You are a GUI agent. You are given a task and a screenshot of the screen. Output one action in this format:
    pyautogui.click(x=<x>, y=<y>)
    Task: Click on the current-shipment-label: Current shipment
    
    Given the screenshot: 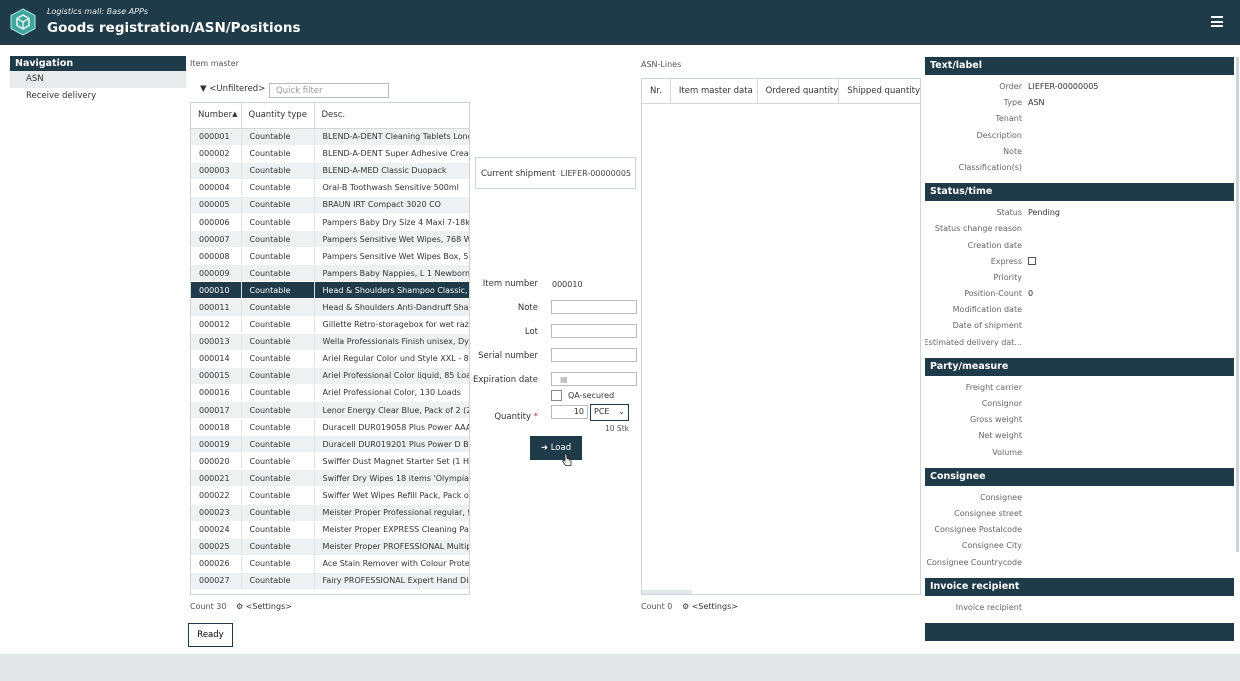 What is the action you would take?
    pyautogui.click(x=518, y=174)
    